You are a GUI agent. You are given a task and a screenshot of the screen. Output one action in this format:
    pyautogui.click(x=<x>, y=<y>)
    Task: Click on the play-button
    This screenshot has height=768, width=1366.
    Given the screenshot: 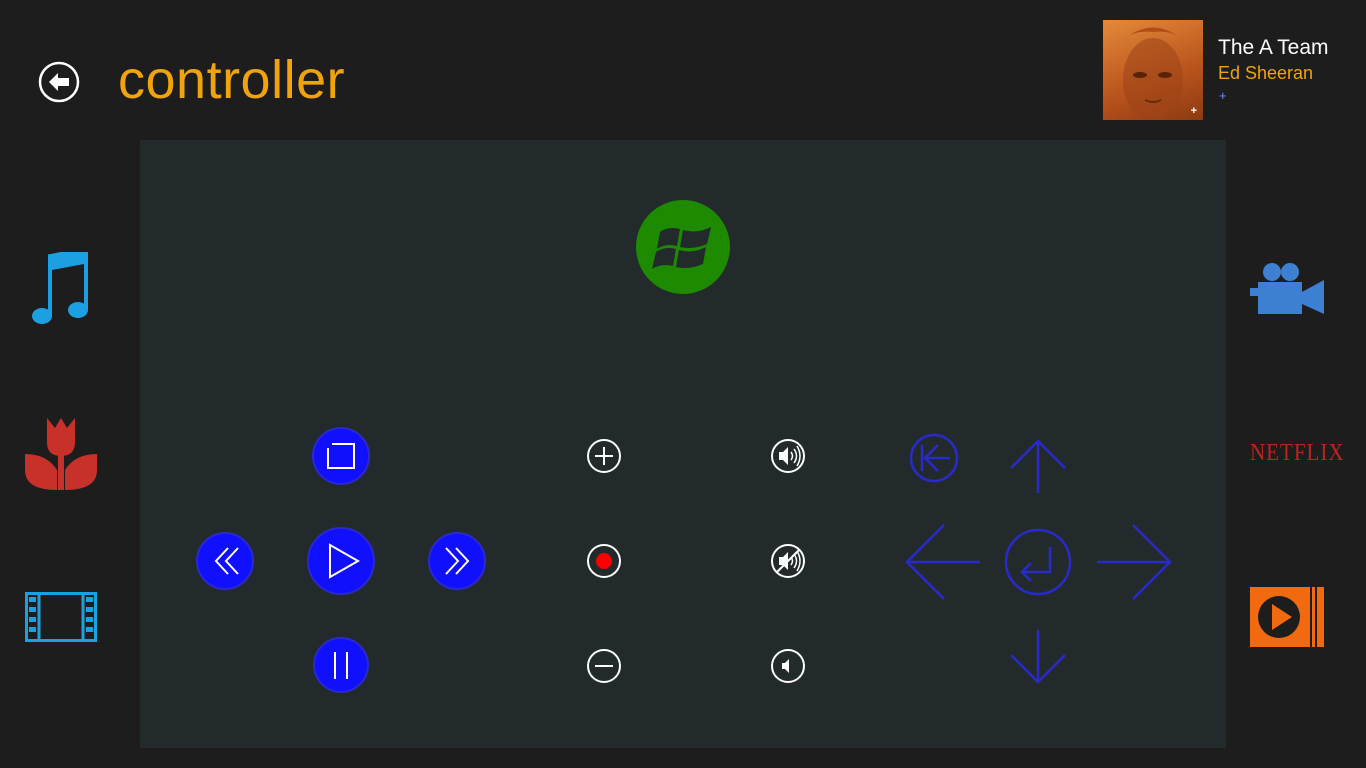 What is the action you would take?
    pyautogui.click(x=341, y=561)
    